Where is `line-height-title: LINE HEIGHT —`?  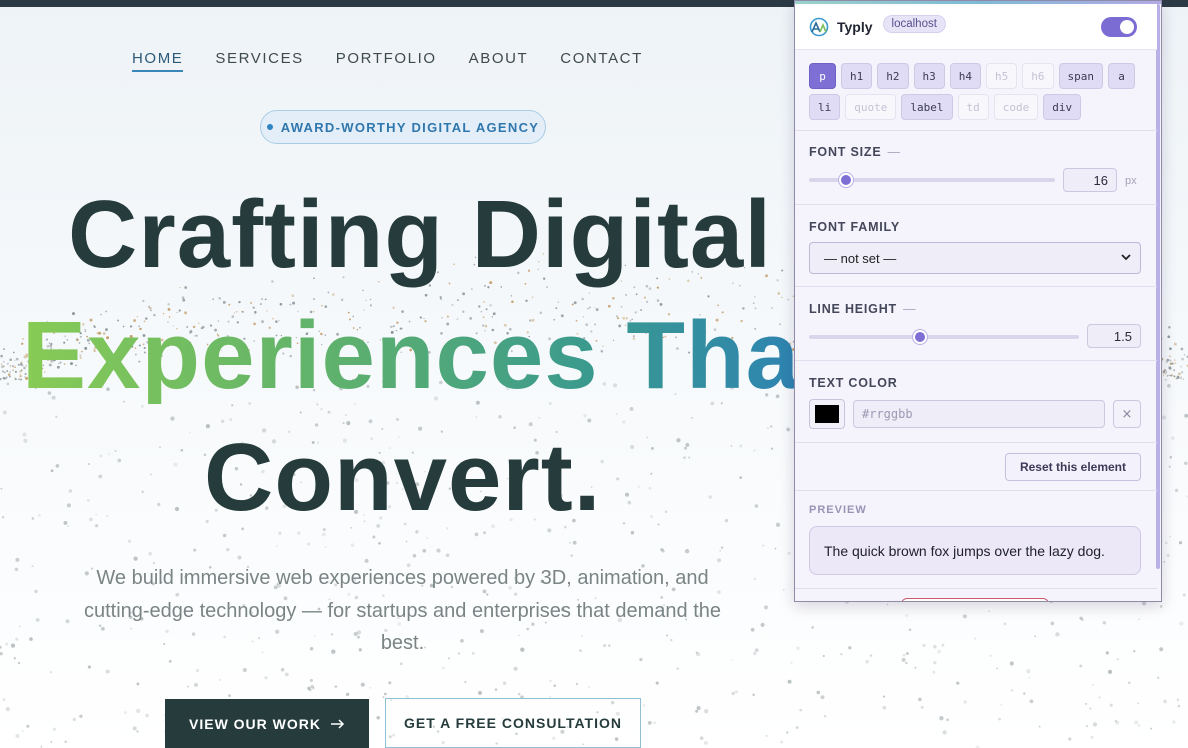
line-height-title: LINE HEIGHT — is located at coordinates (863, 309).